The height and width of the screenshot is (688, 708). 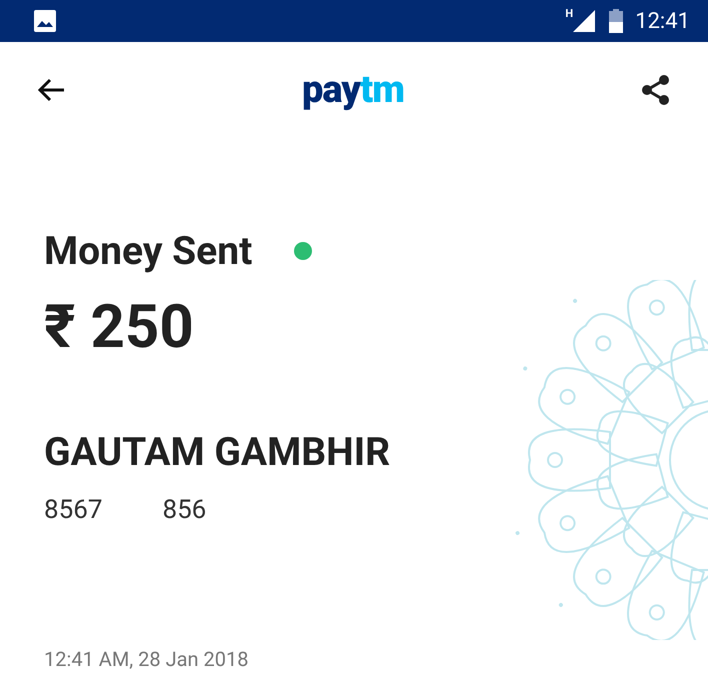 What do you see at coordinates (147, 659) in the screenshot?
I see `timestamp: 12:41 AM, 28 Jan 2018` at bounding box center [147, 659].